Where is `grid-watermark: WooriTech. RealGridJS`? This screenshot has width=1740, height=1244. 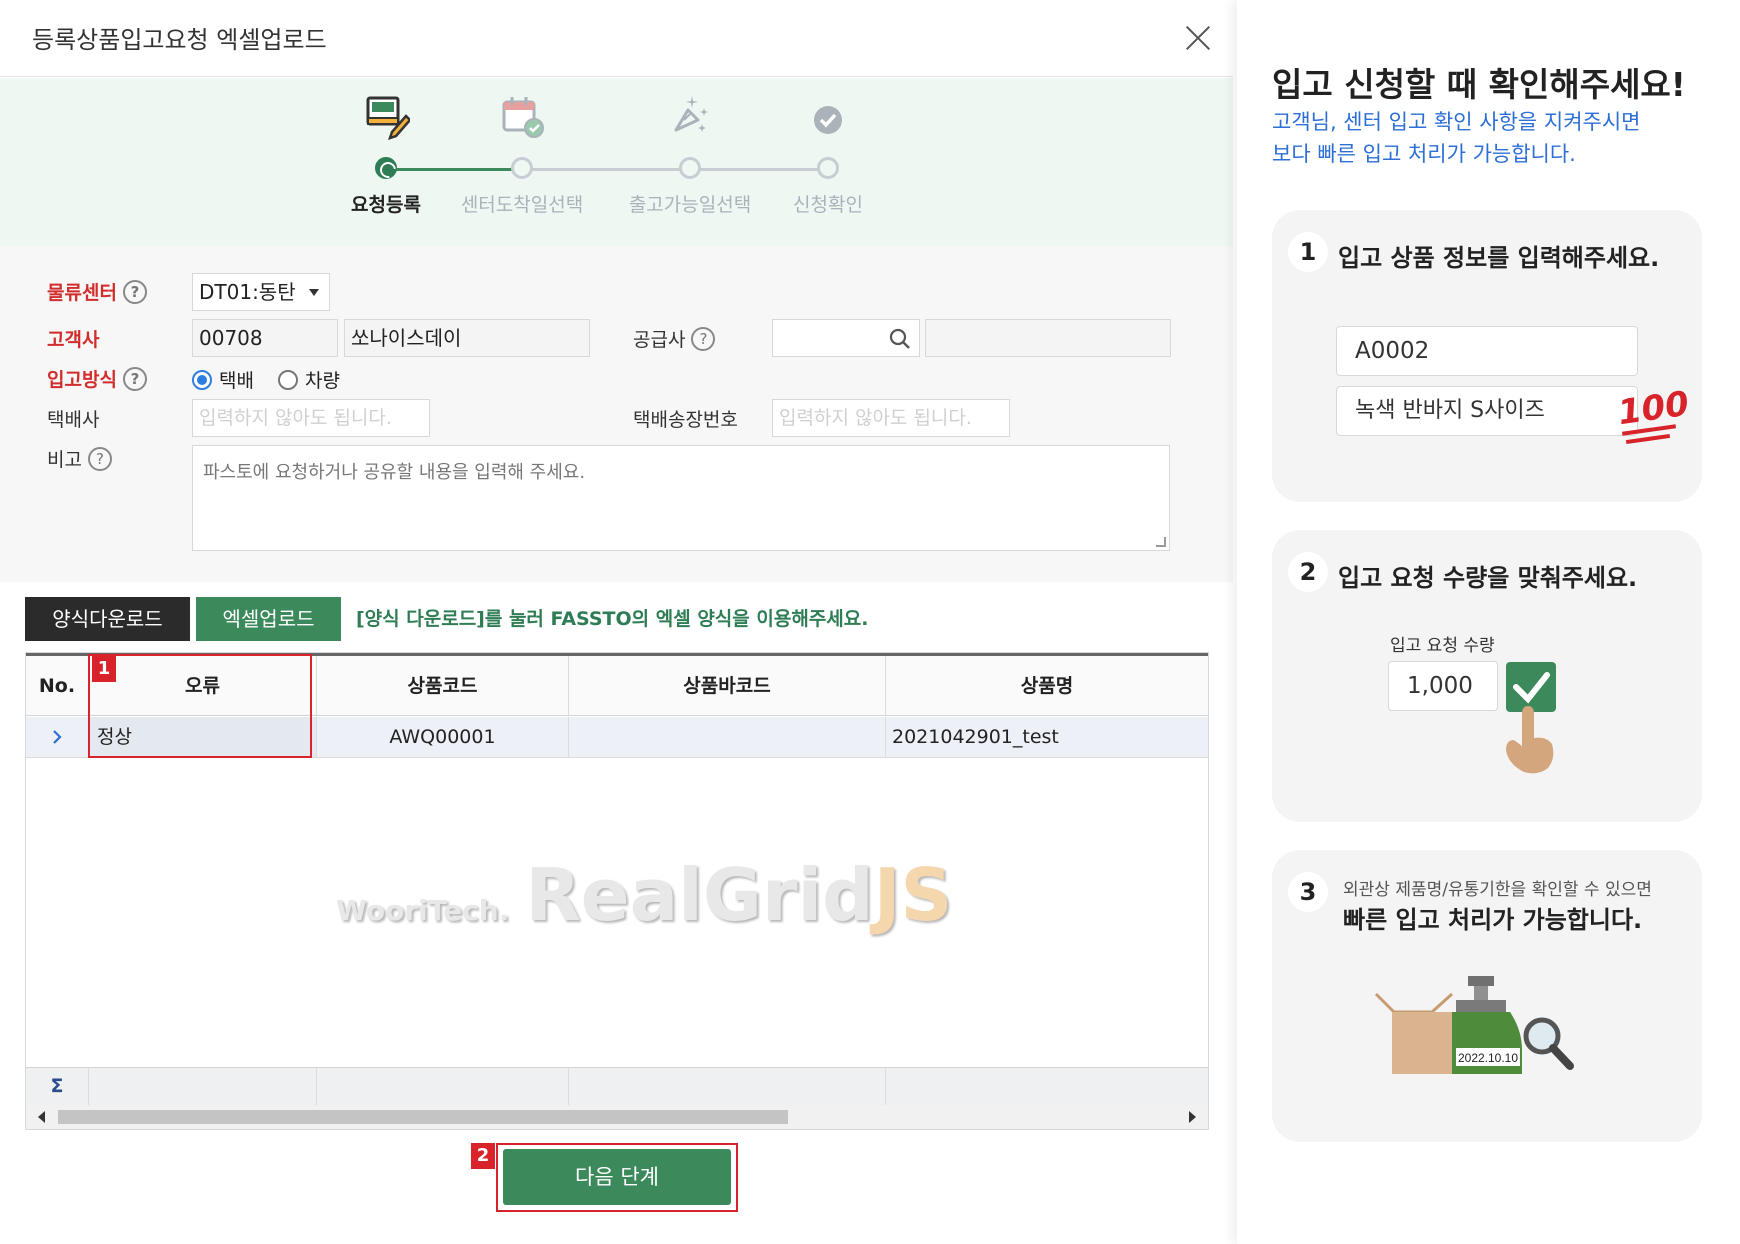 grid-watermark: WooriTech. RealGridJS is located at coordinates (644, 895).